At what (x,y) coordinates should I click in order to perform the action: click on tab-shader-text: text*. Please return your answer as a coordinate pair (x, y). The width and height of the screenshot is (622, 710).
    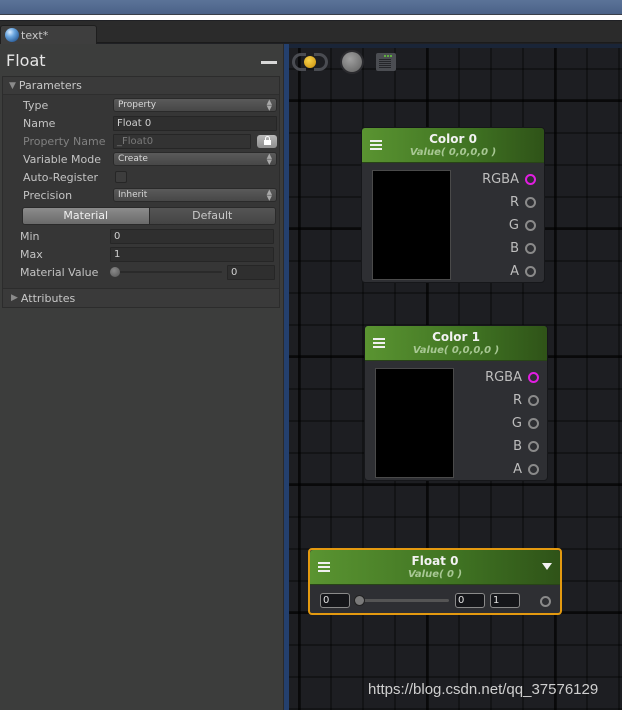
    Looking at the image, I should click on (48, 34).